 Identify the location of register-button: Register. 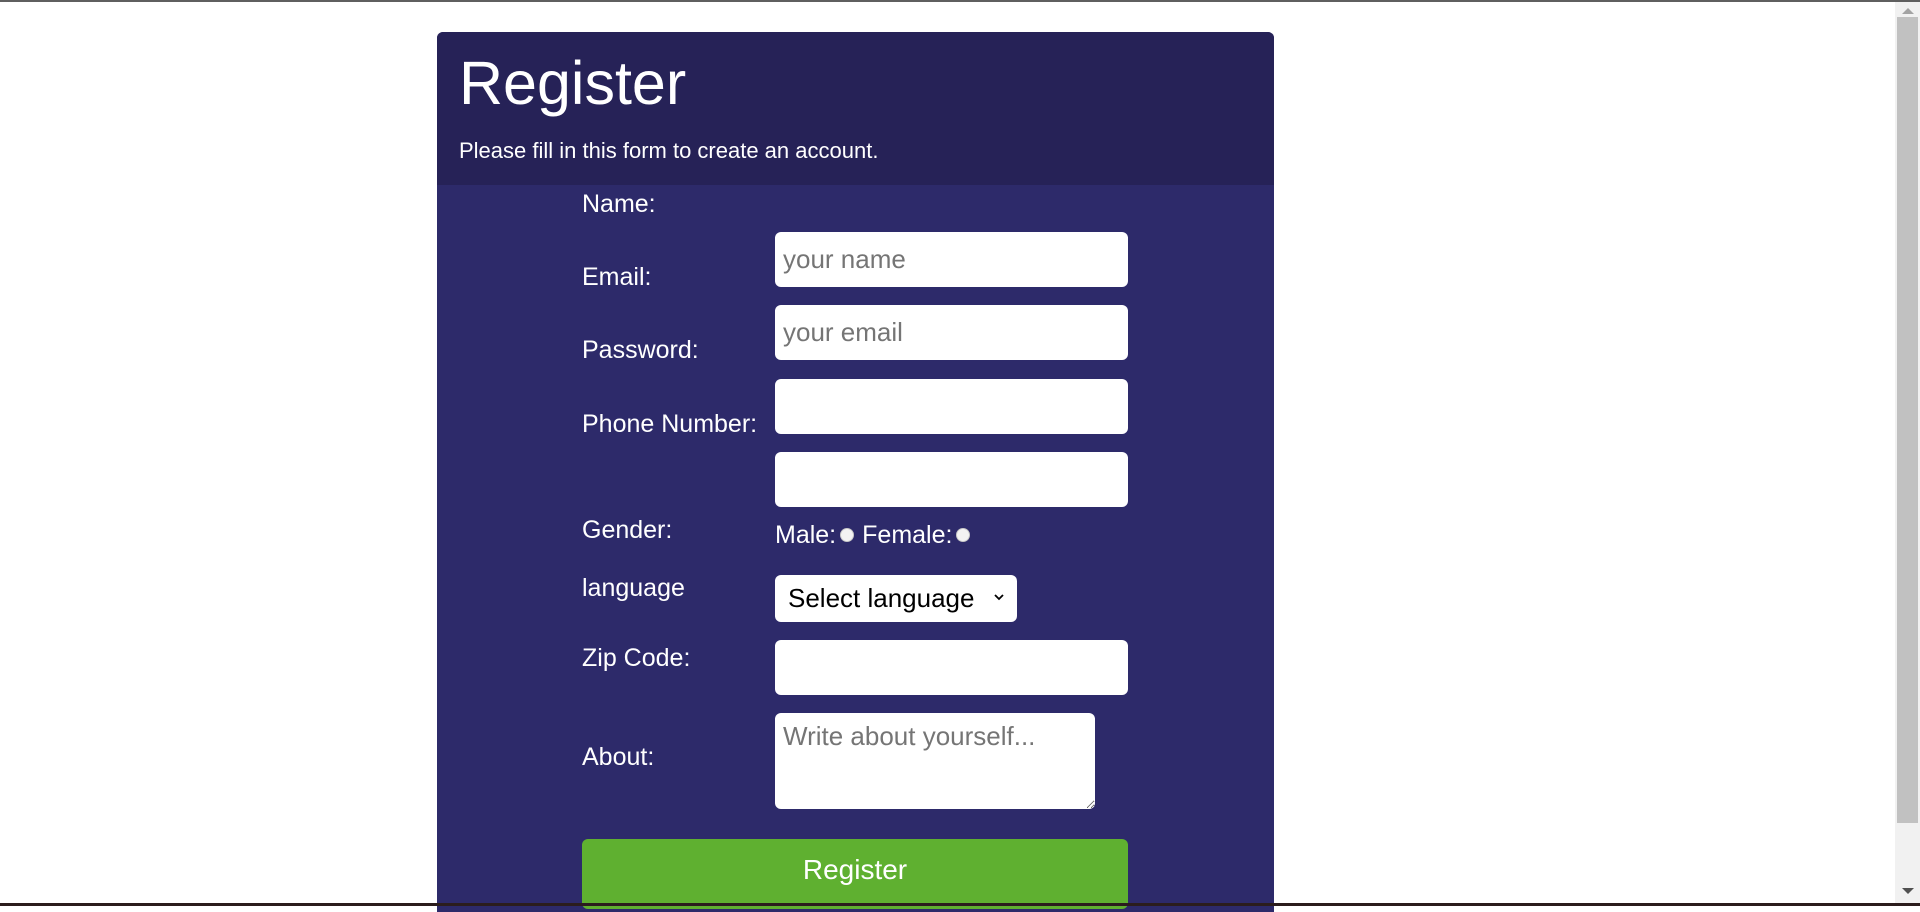
(855, 874).